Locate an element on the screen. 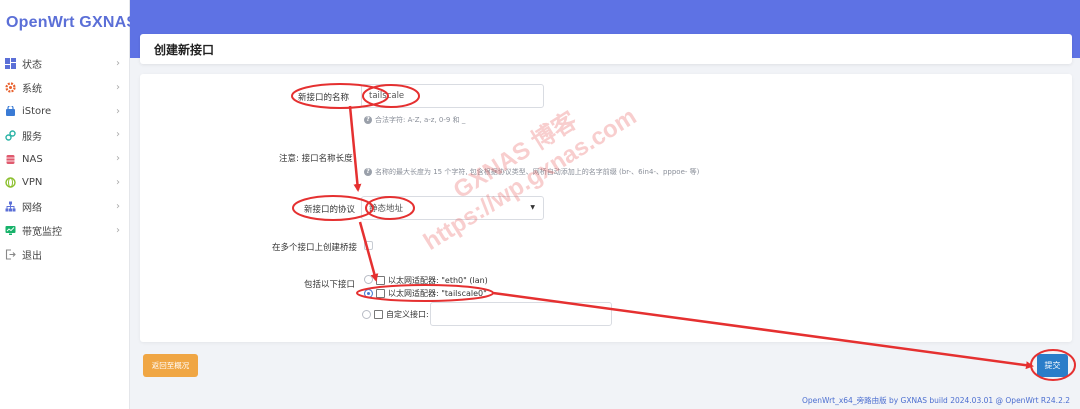 Image resolution: width=1080 pixels, height=409 pixels. sidebar-item-label: VPN is located at coordinates (32, 183).